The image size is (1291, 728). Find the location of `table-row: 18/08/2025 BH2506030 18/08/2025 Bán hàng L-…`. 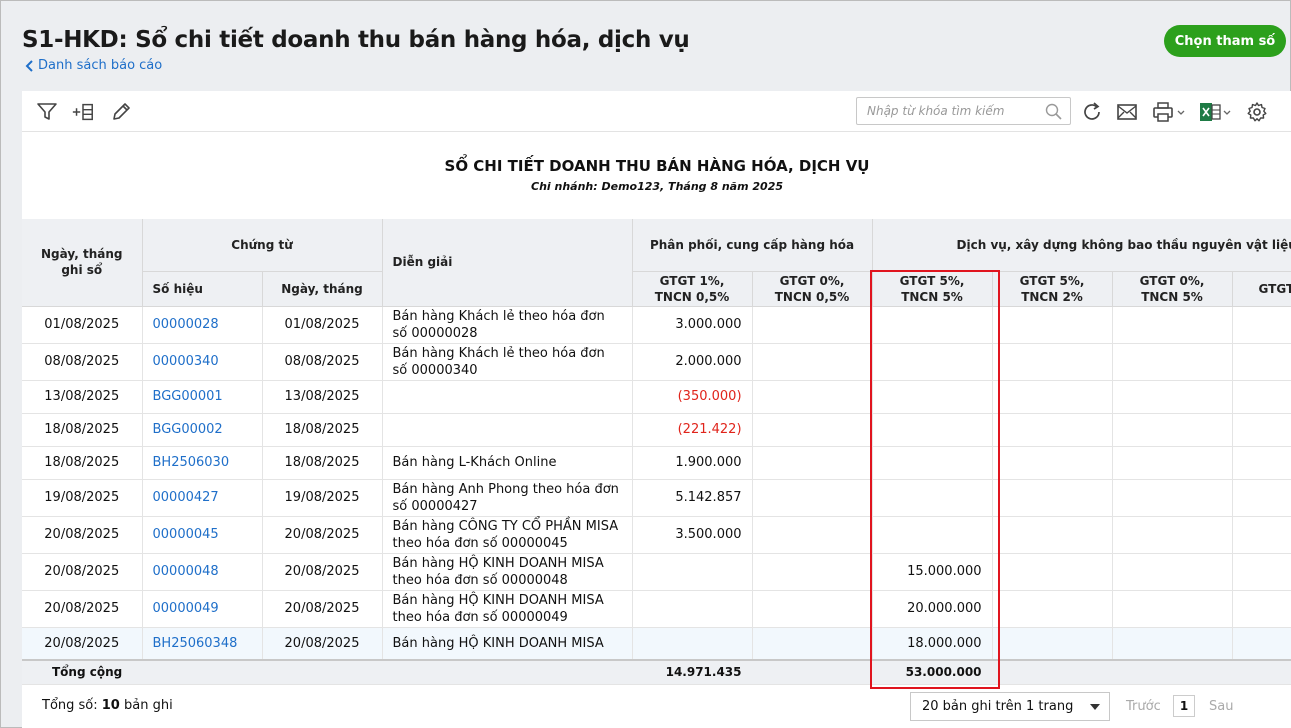

table-row: 18/08/2025 BH2506030 18/08/2025 Bán hàng L-… is located at coordinates (656, 463).